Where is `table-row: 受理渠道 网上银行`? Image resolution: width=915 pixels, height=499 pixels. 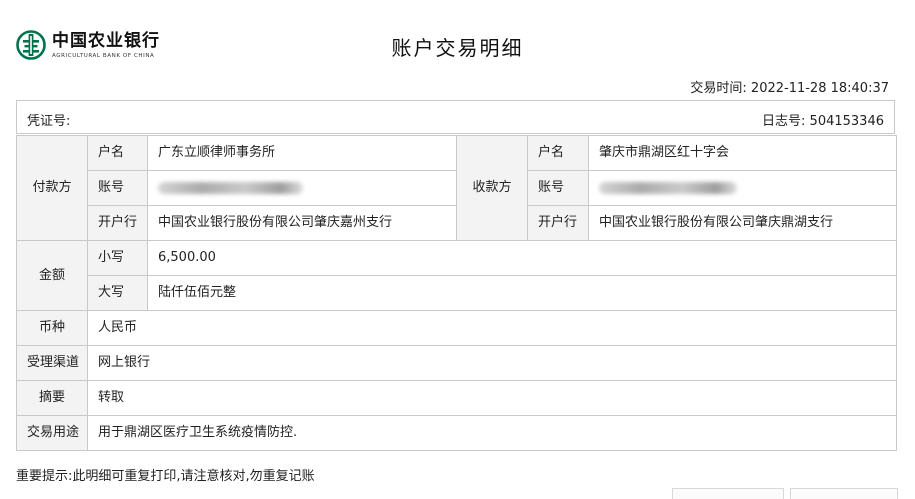 table-row: 受理渠道 网上银行 is located at coordinates (456, 363).